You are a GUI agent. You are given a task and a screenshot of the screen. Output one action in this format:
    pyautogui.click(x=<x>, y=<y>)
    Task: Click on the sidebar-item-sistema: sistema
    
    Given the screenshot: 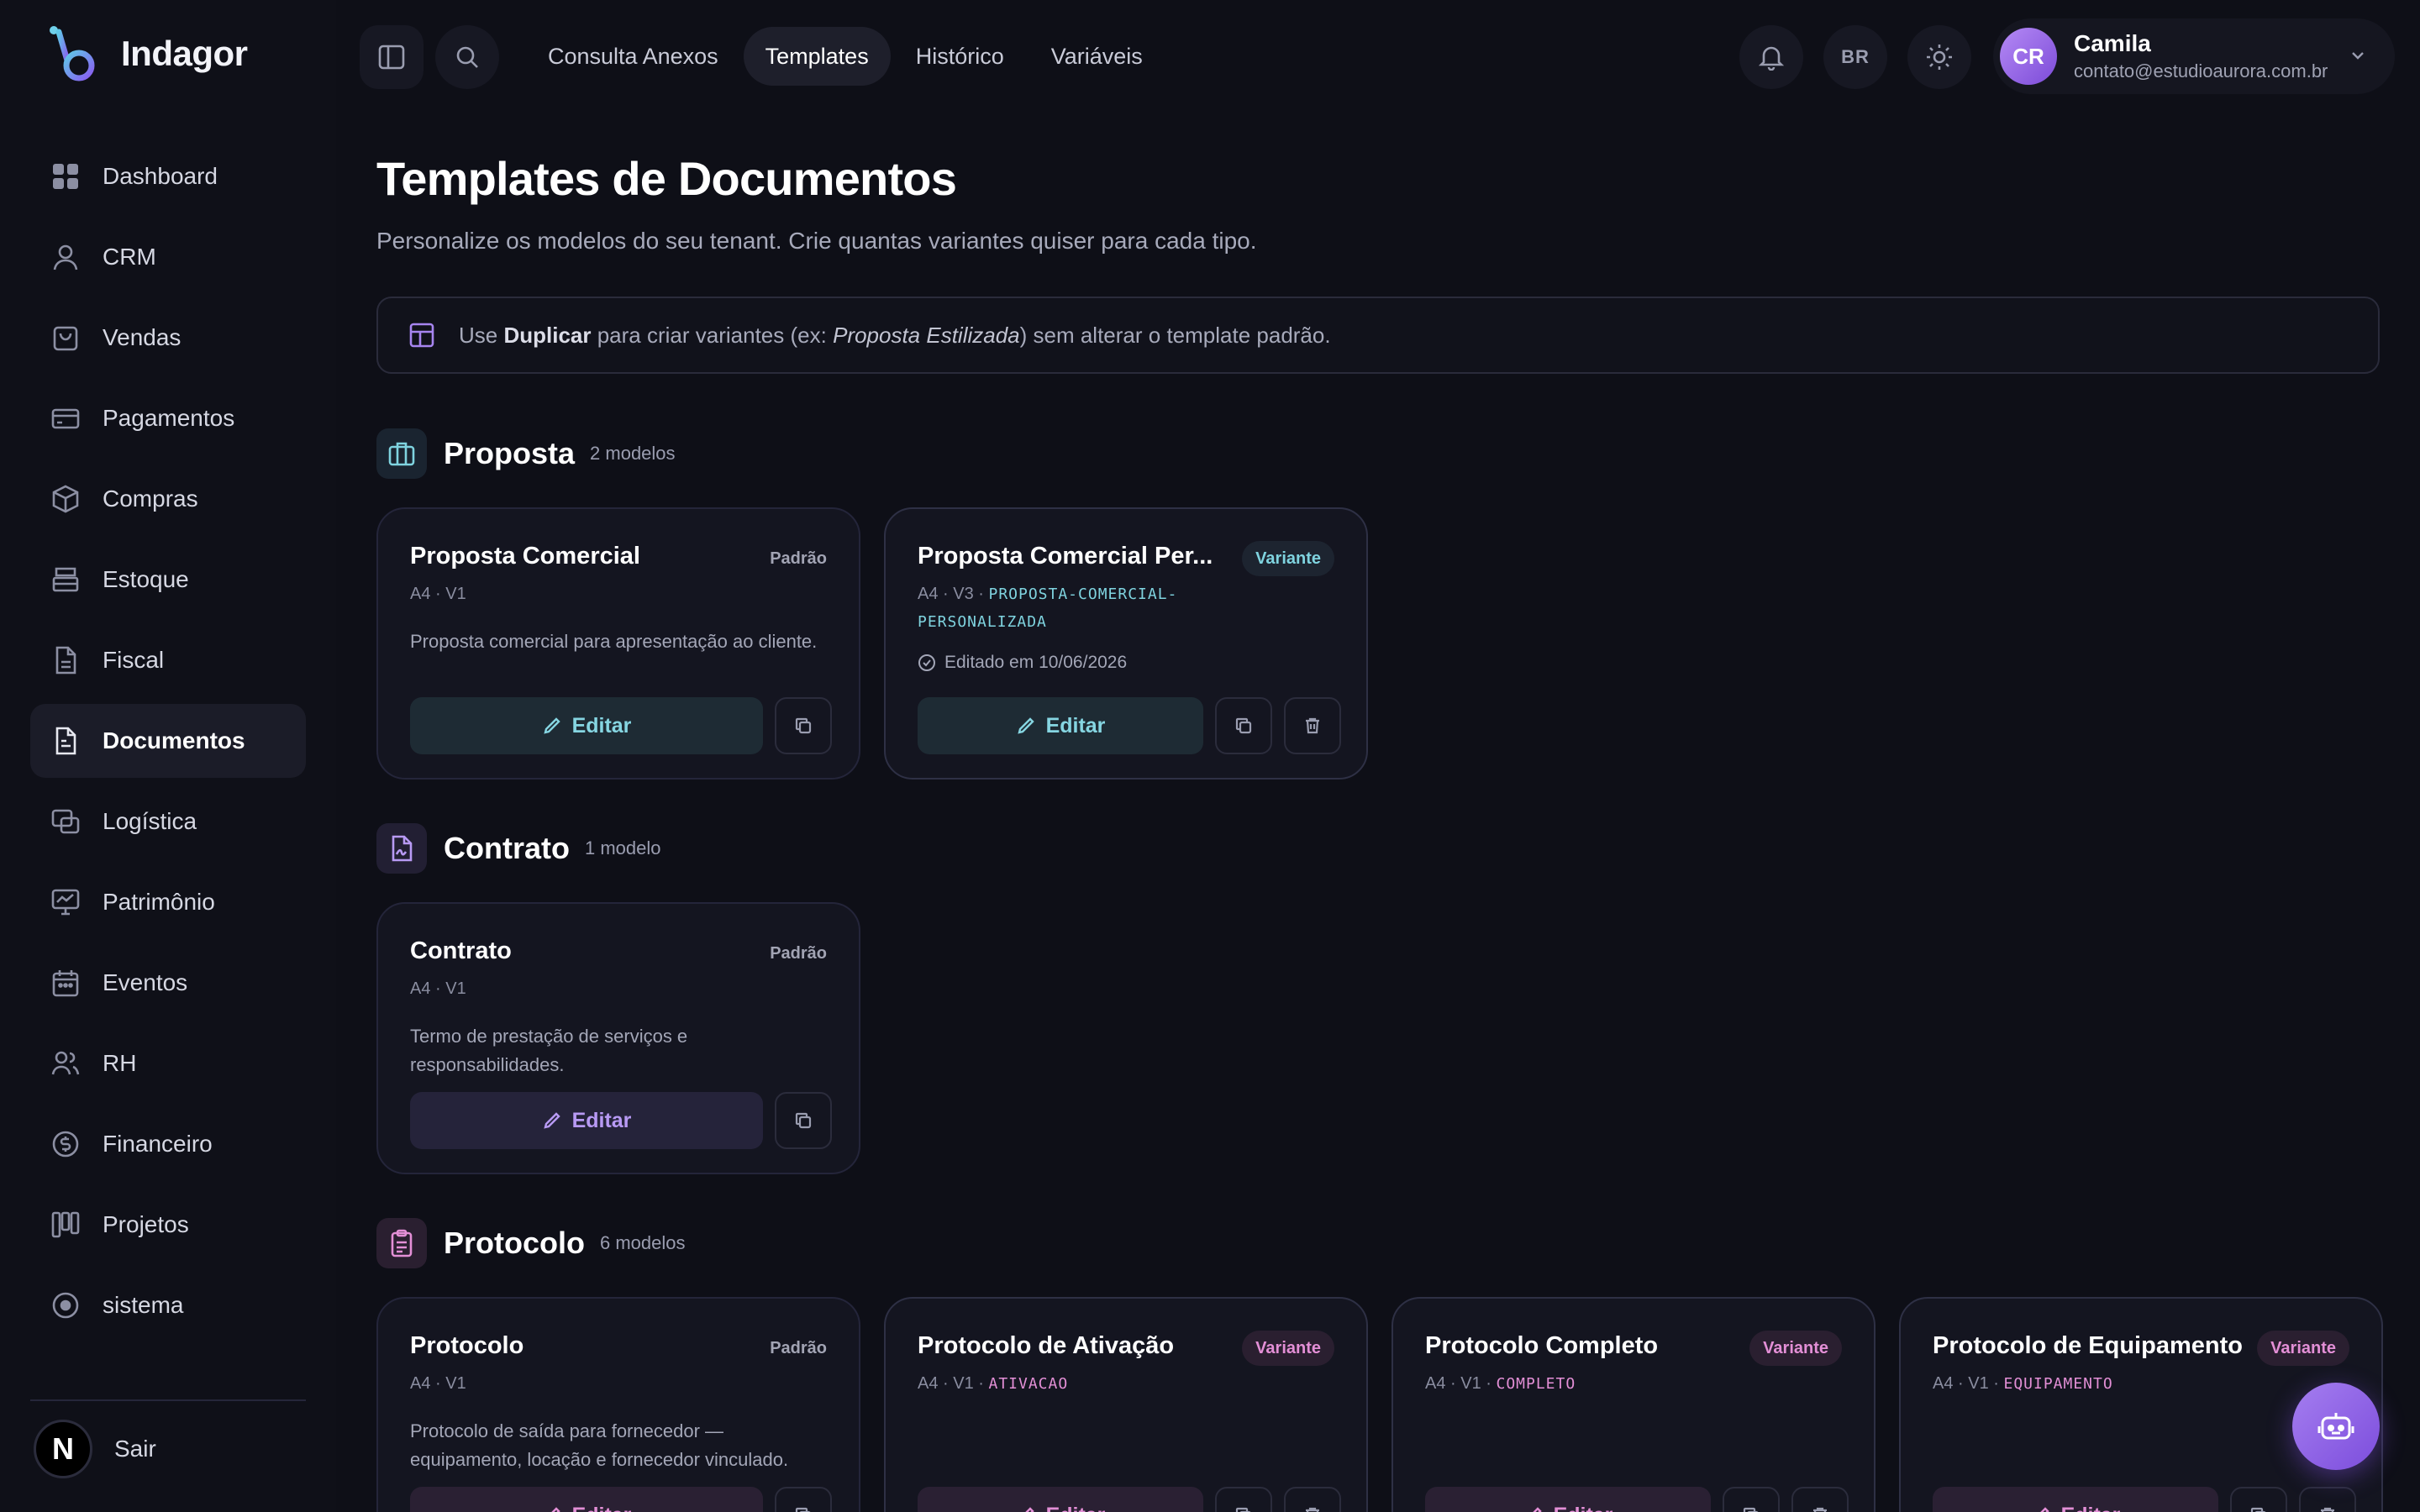 What is the action you would take?
    pyautogui.click(x=168, y=1305)
    